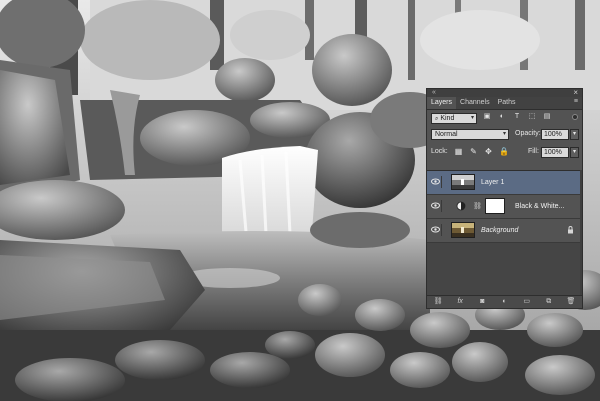  I want to click on panel-titlebar: « ×, so click(504, 92).